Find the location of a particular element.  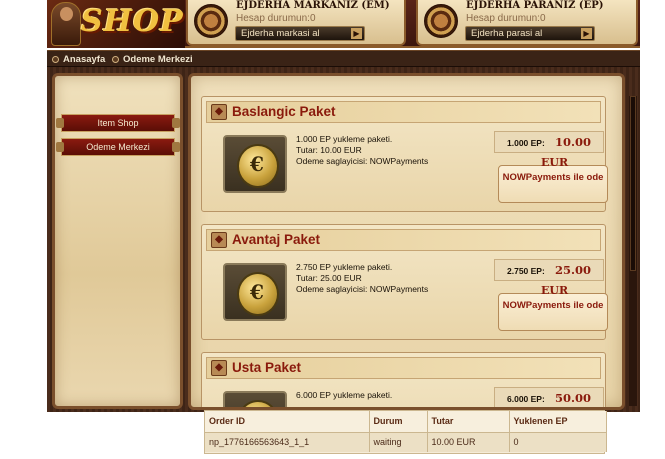

dragon-coin-status: Hesap durumun:0 is located at coordinates (506, 18).